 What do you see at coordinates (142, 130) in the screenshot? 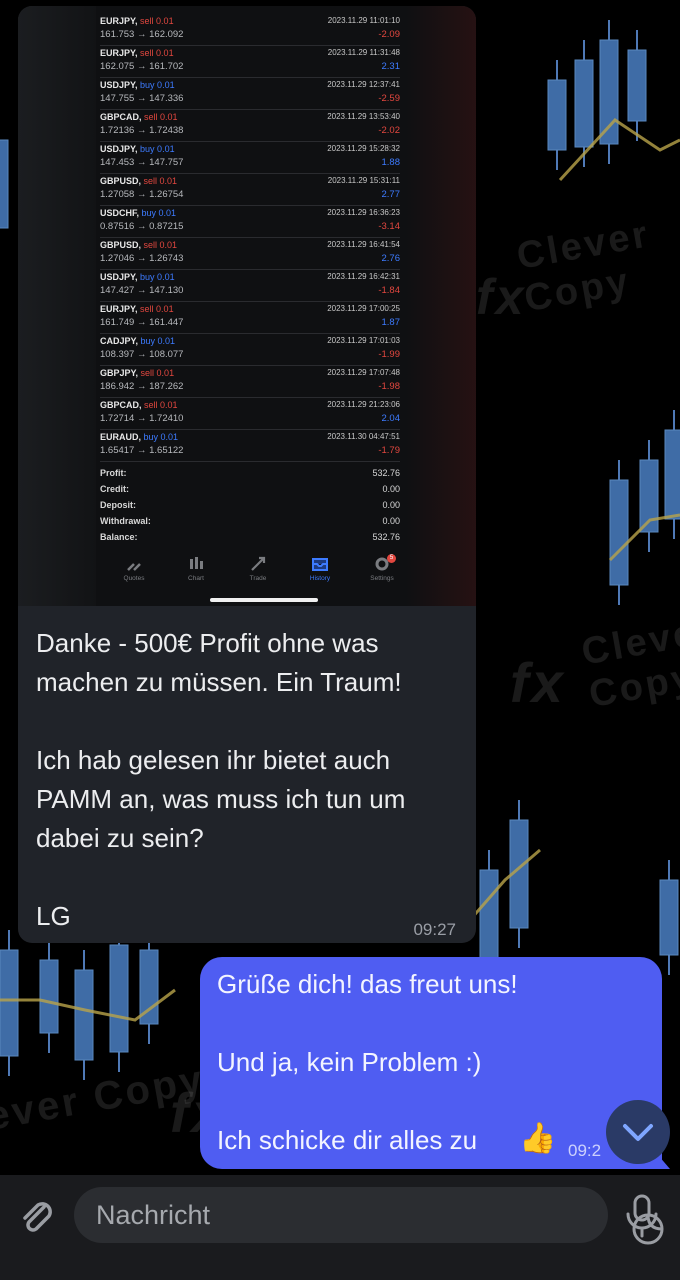
I see `trade-prices: 1.72136 → 1.72438` at bounding box center [142, 130].